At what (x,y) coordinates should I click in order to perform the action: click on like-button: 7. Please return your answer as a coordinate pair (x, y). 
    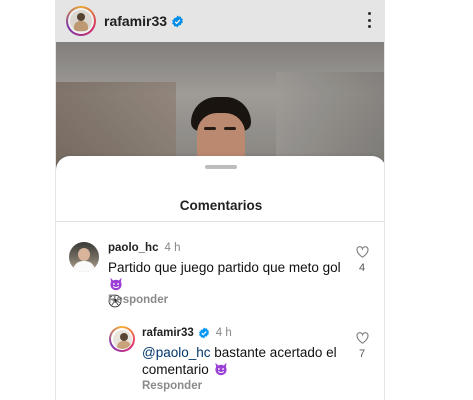
    Looking at the image, I should click on (362, 348).